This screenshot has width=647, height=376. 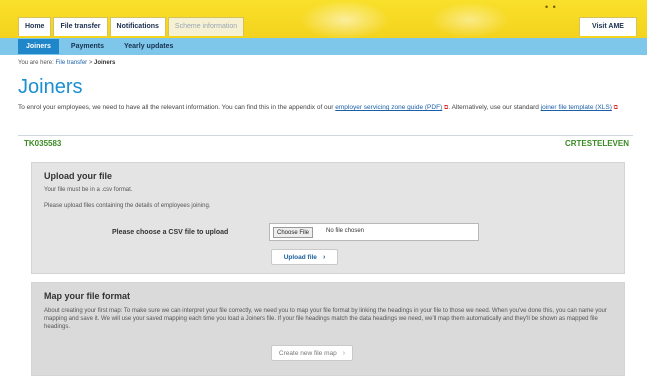 What do you see at coordinates (37, 63) in the screenshot?
I see `breadcrumb-prefix: You are here:` at bounding box center [37, 63].